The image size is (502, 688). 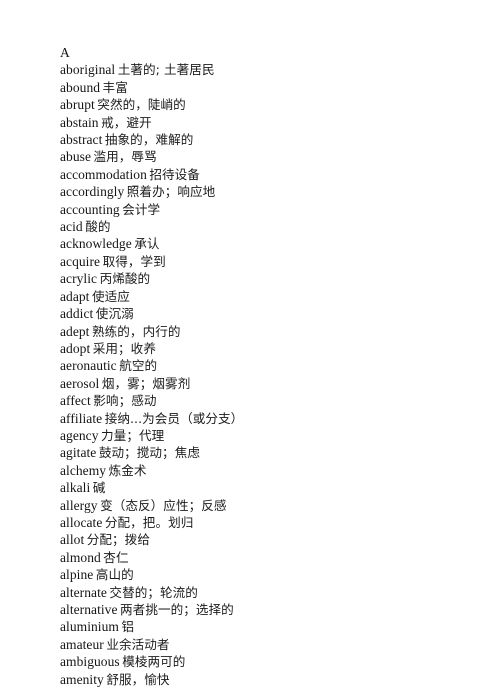 I want to click on entry-gloss: 两者挑一的；选择的, so click(x=177, y=609).